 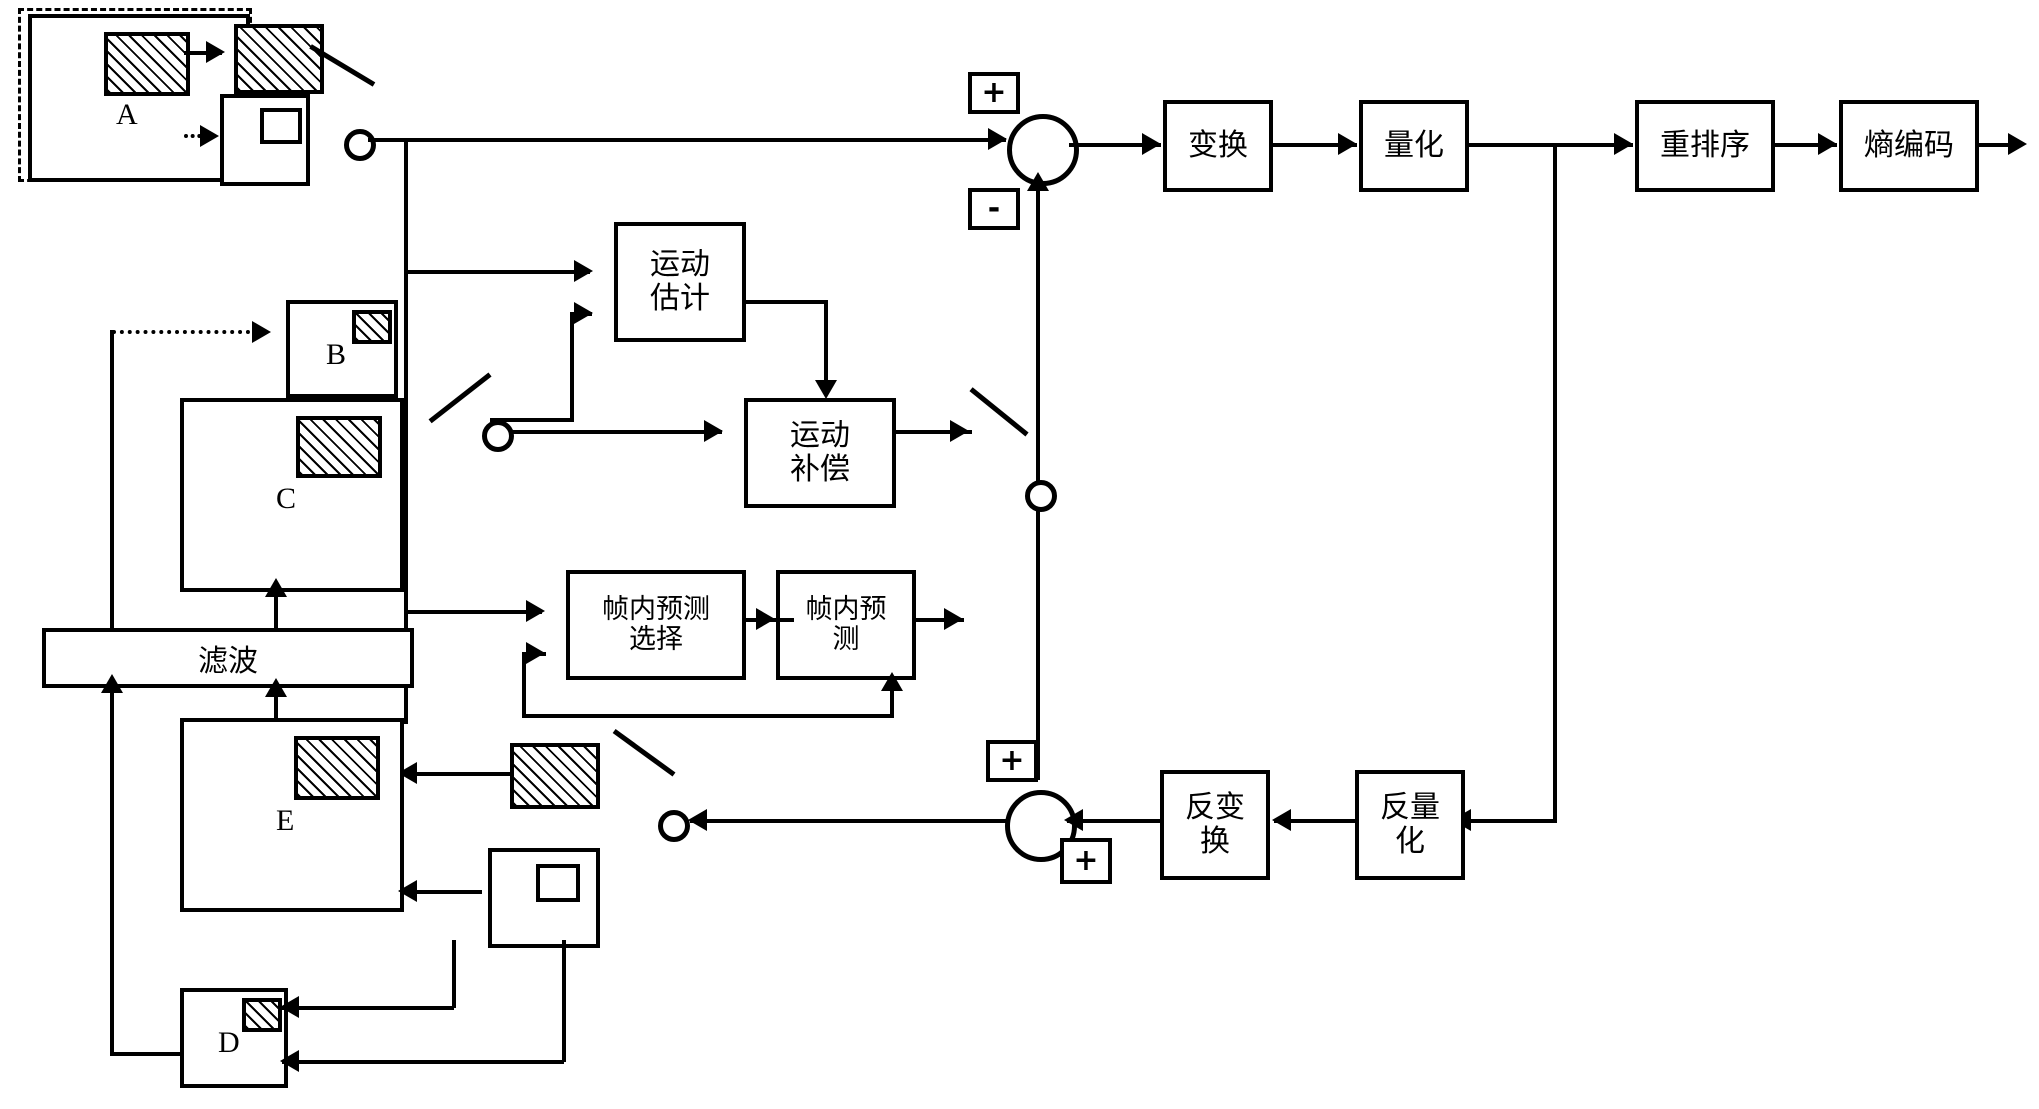 What do you see at coordinates (460, 398) in the screenshot?
I see `switch-reference-lever` at bounding box center [460, 398].